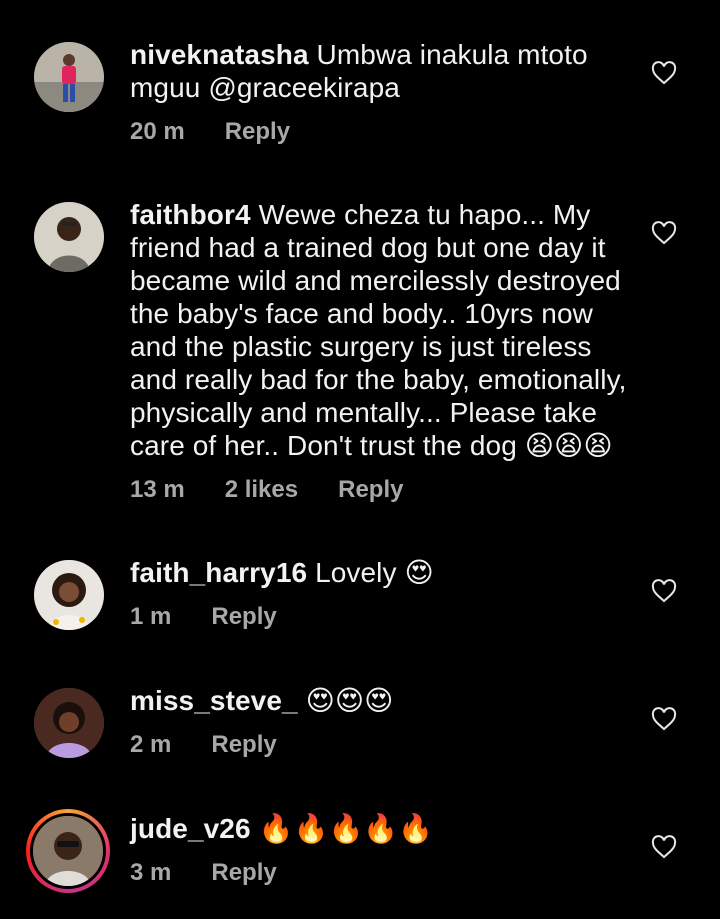  What do you see at coordinates (203, 617) in the screenshot?
I see `comment-meta: 1 m Reply` at bounding box center [203, 617].